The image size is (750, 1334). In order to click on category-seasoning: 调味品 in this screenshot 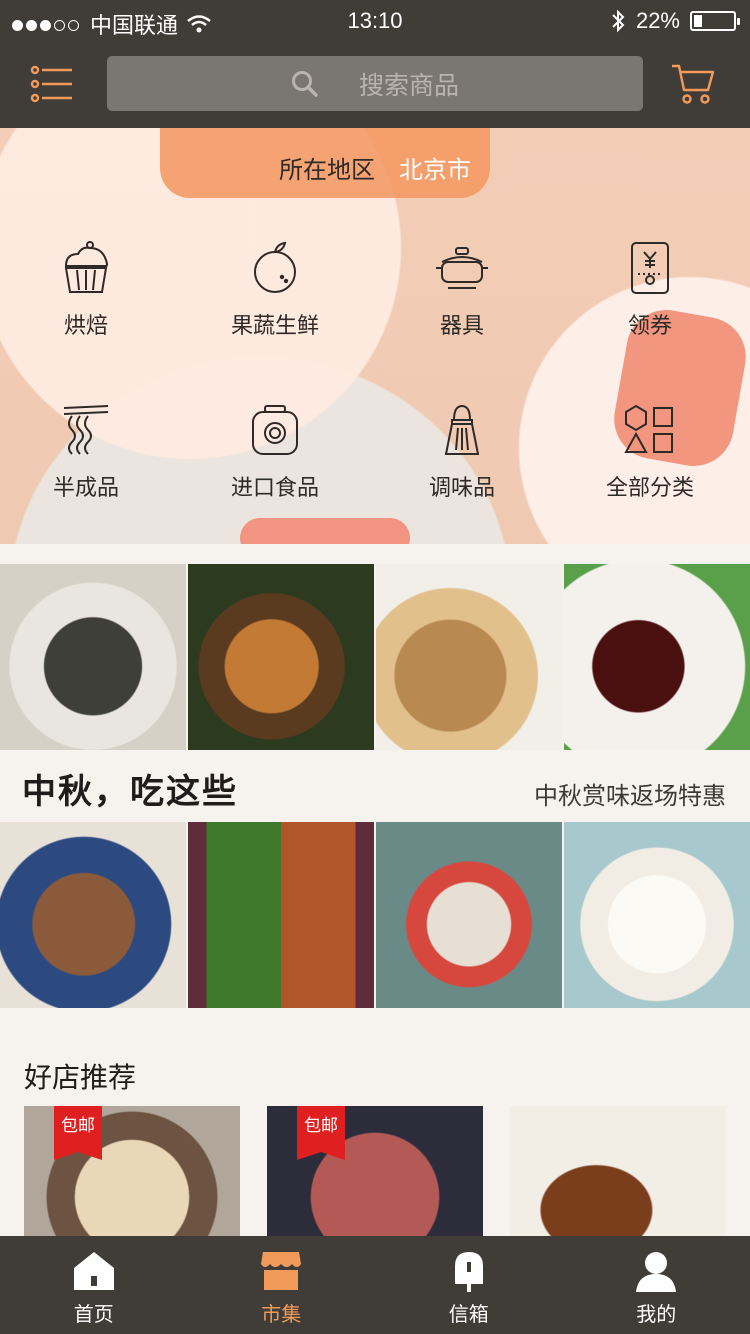, I will do `click(462, 452)`.